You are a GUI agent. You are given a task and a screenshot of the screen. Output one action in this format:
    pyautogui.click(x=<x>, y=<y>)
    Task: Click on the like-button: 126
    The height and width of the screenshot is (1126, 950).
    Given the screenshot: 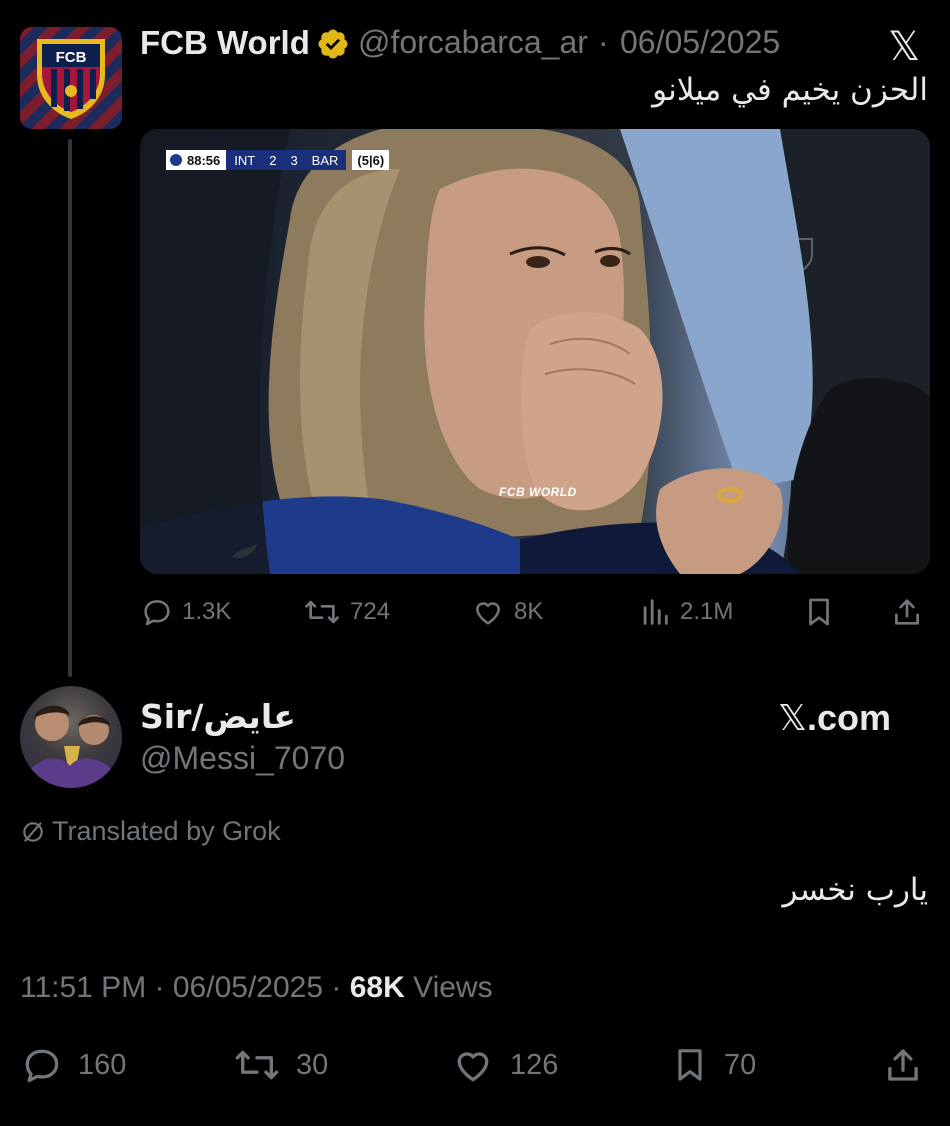 What is the action you would take?
    pyautogui.click(x=504, y=1065)
    